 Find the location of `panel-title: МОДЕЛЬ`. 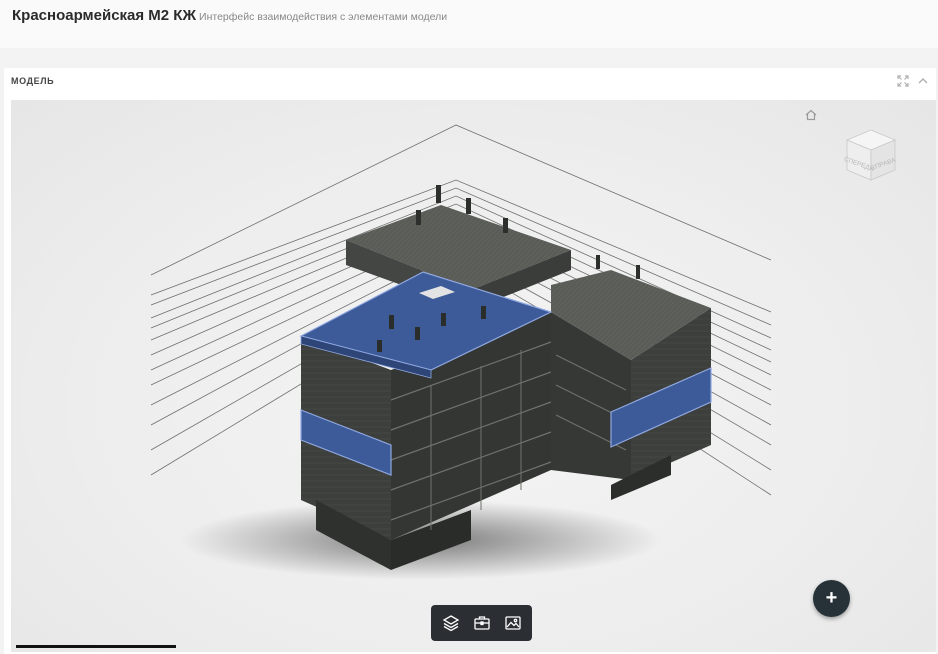

panel-title: МОДЕЛЬ is located at coordinates (33, 81).